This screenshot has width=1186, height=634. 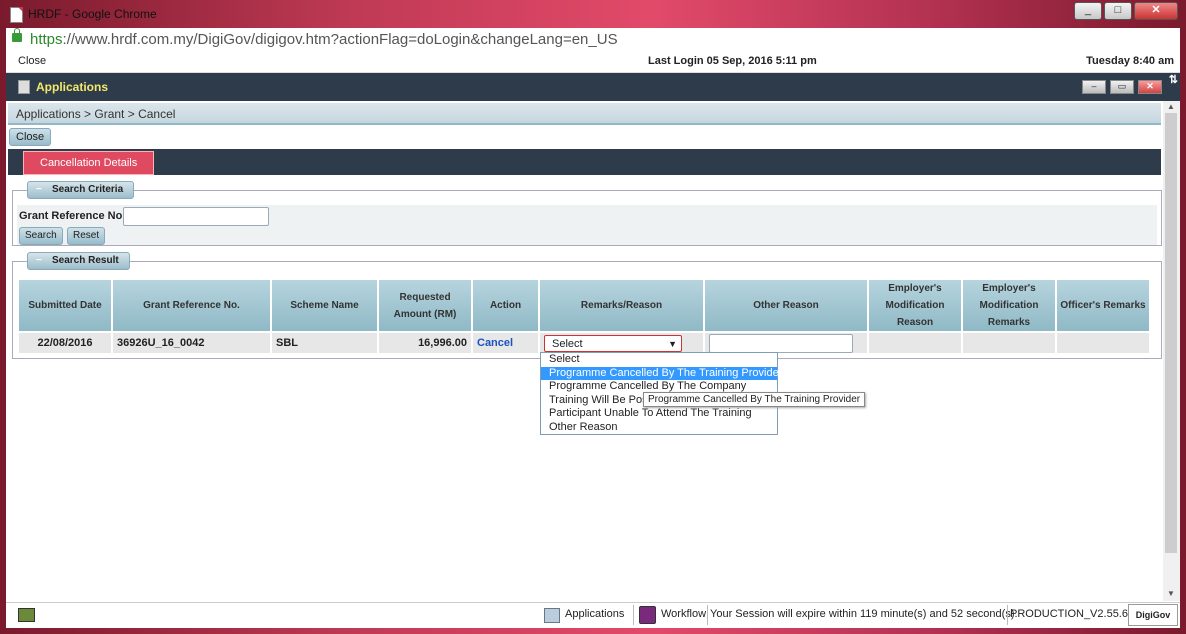 I want to click on applications-icon, so click(x=24, y=87).